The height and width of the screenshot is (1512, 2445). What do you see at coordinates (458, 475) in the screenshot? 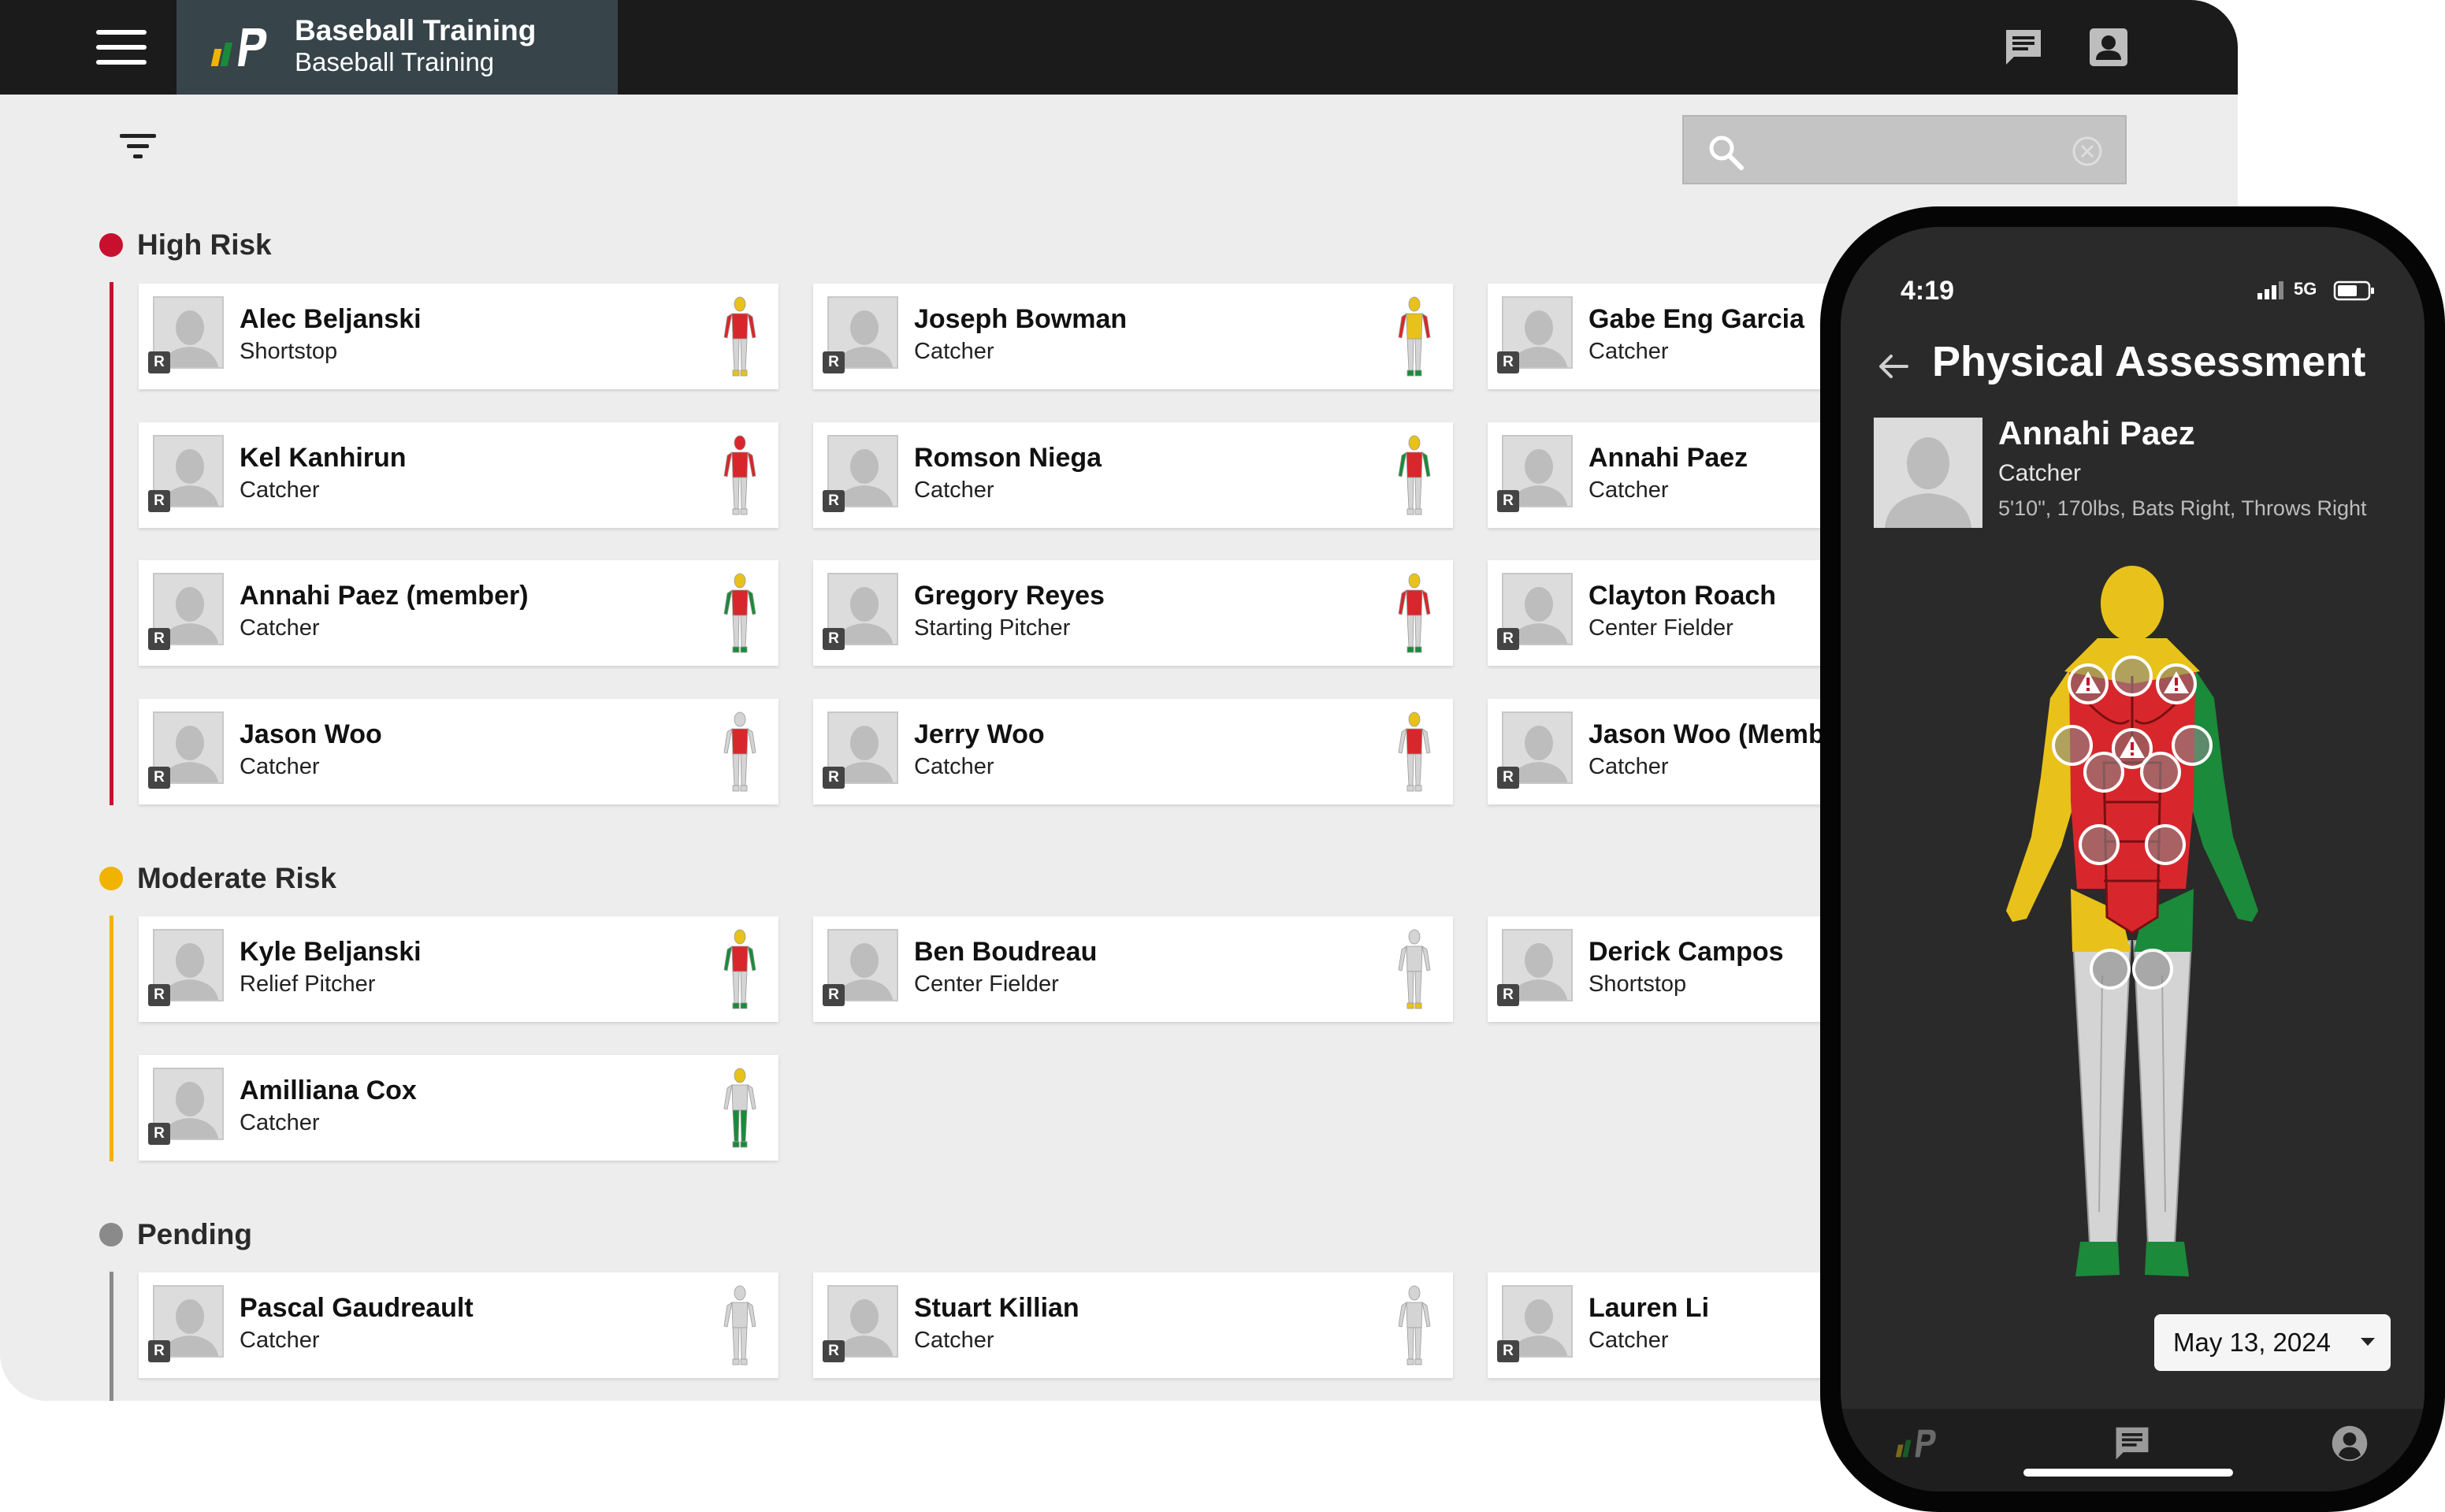
I see `player-card: R Kel Kanhirun Catcher` at bounding box center [458, 475].